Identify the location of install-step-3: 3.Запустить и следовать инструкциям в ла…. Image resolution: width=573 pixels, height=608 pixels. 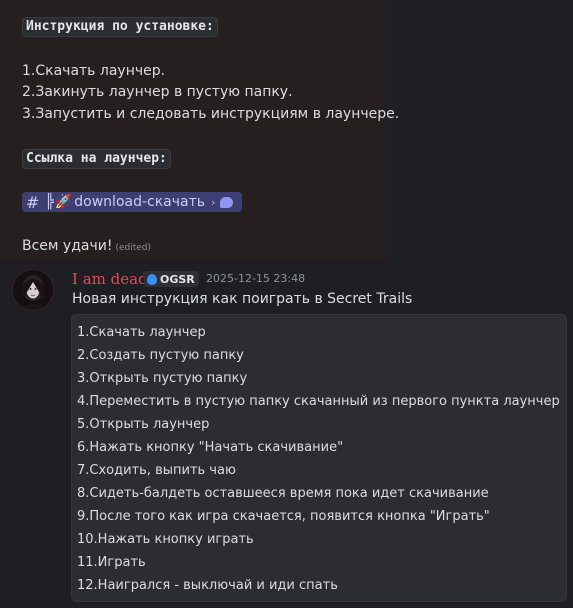
(211, 114).